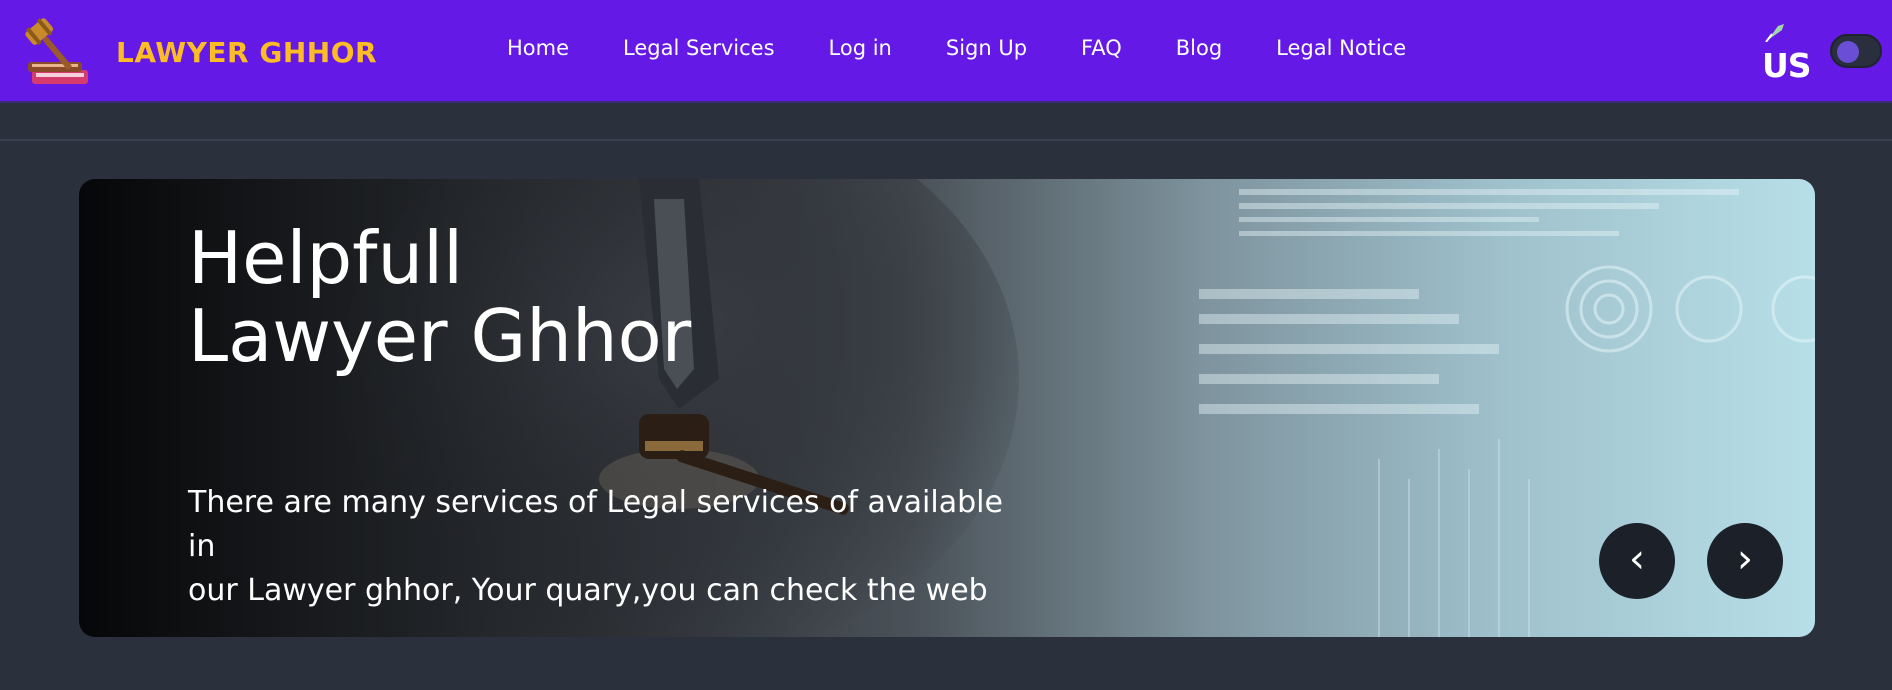 This screenshot has height=690, width=1892. I want to click on nav-home: Home, so click(538, 48).